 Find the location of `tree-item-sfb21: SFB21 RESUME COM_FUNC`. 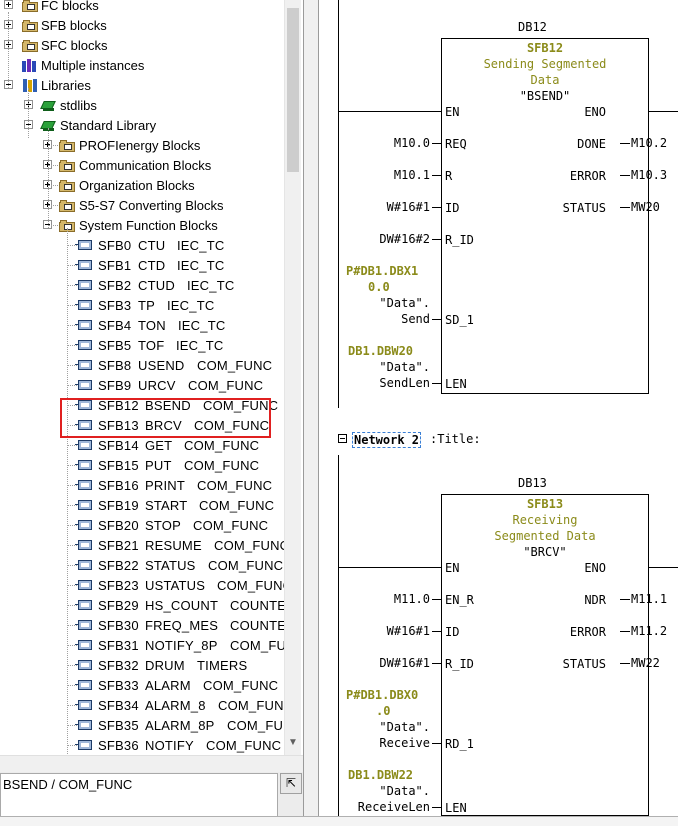

tree-item-sfb21: SFB21 RESUME COM_FUNC is located at coordinates (142, 548).